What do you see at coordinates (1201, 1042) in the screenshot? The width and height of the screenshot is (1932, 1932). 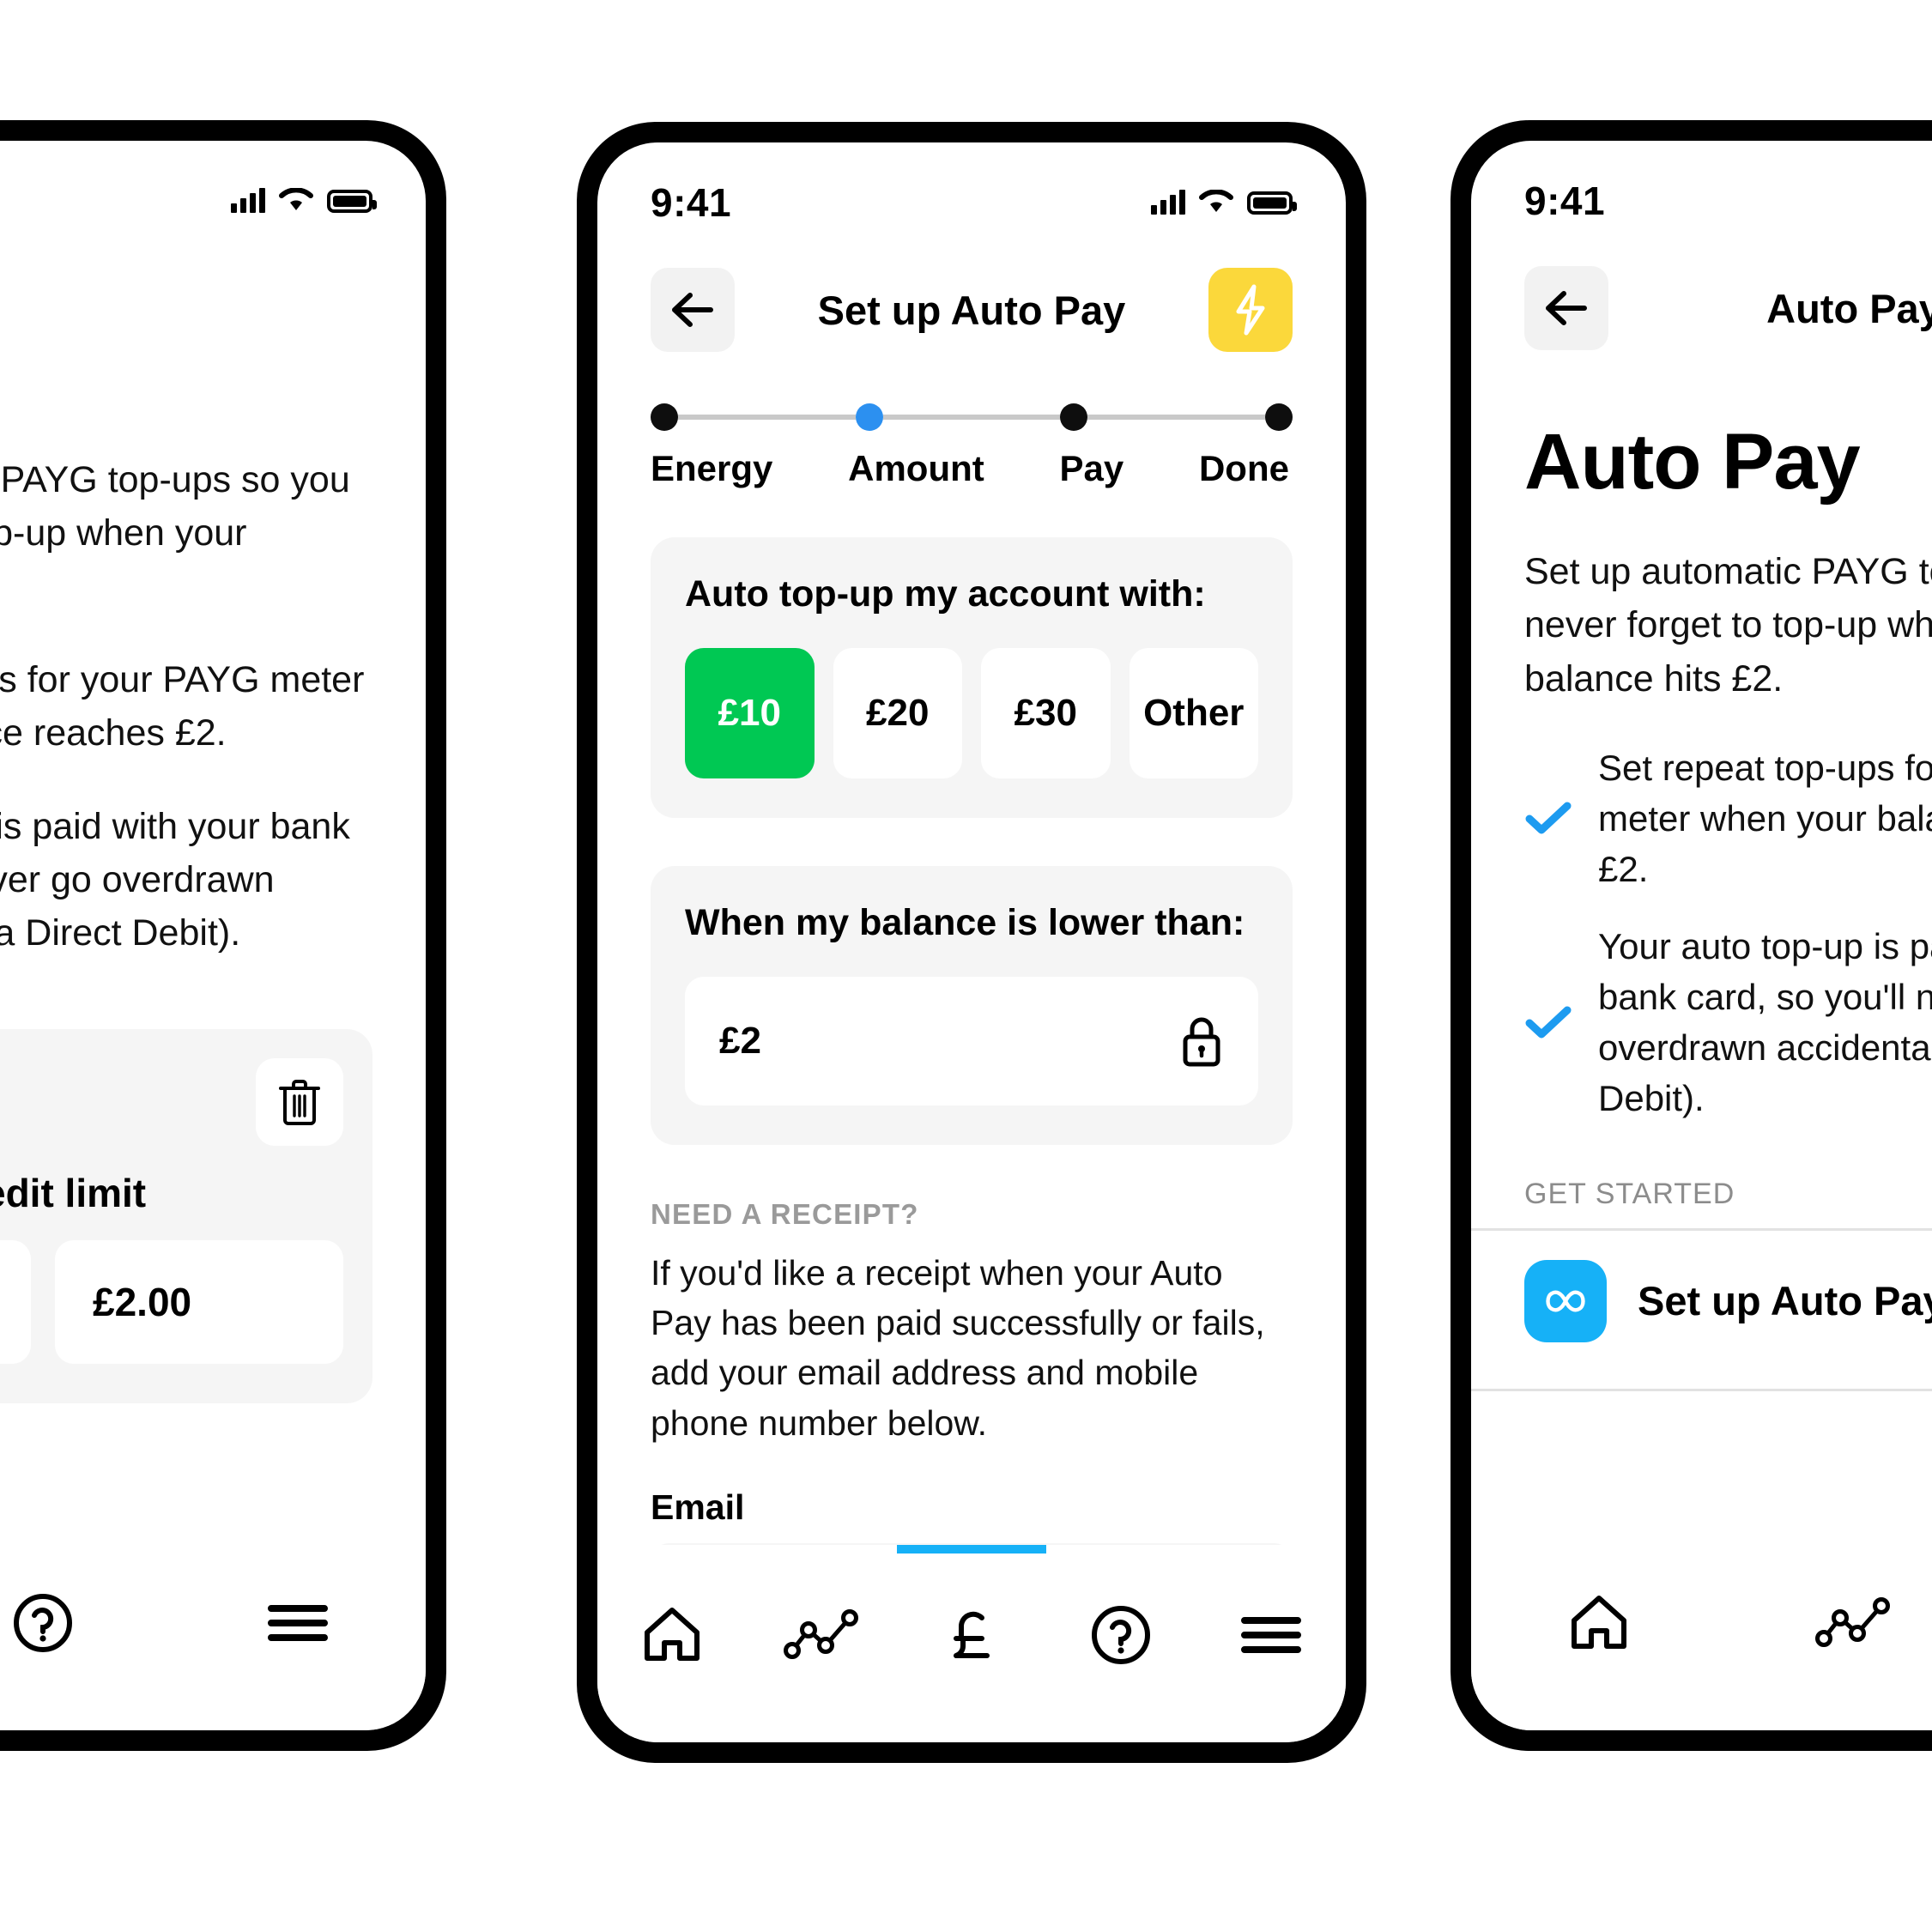 I see `lock-icon` at bounding box center [1201, 1042].